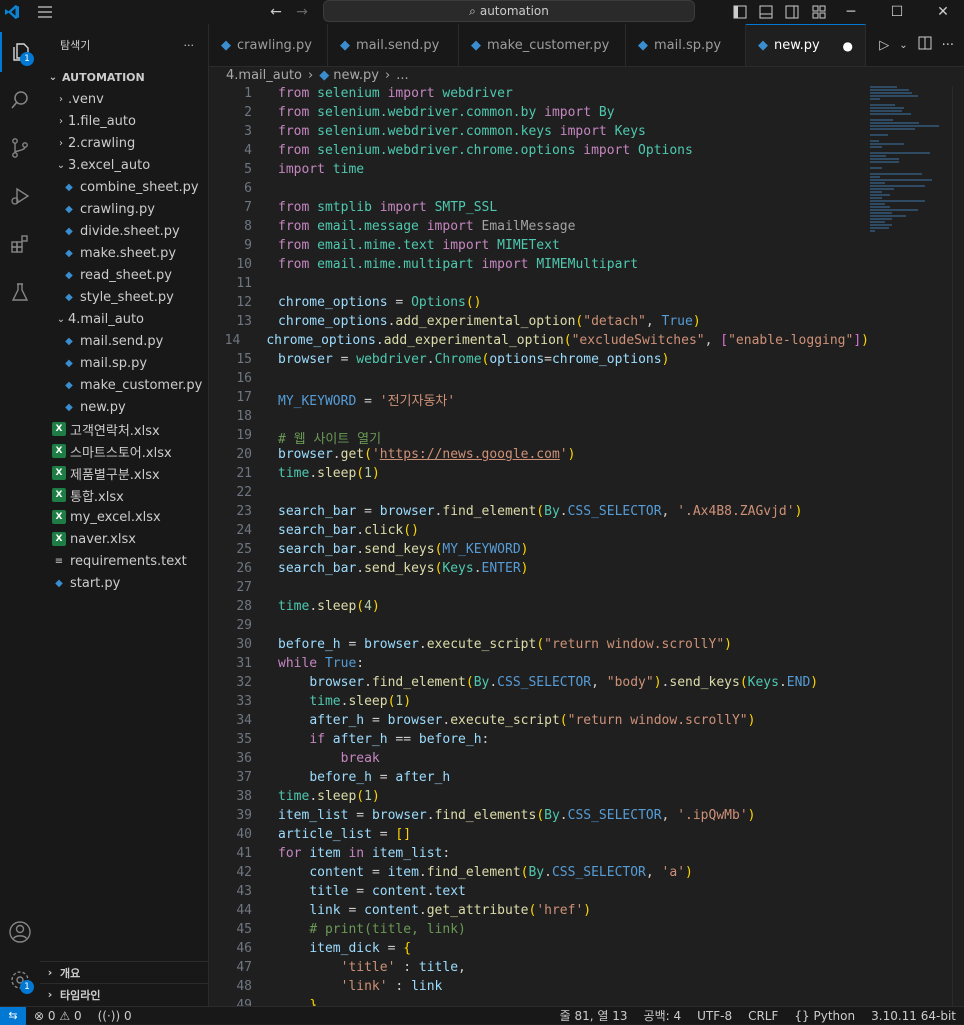 The height and width of the screenshot is (1025, 964). What do you see at coordinates (124, 451) in the screenshot?
I see `file-item: X 스마트스토어.xlsx` at bounding box center [124, 451].